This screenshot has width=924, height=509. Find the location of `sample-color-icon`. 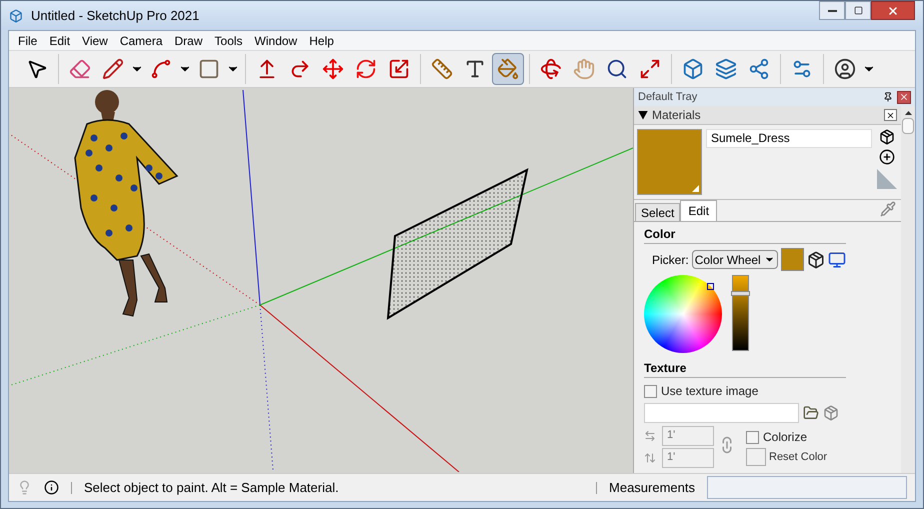

sample-color-icon is located at coordinates (815, 259).